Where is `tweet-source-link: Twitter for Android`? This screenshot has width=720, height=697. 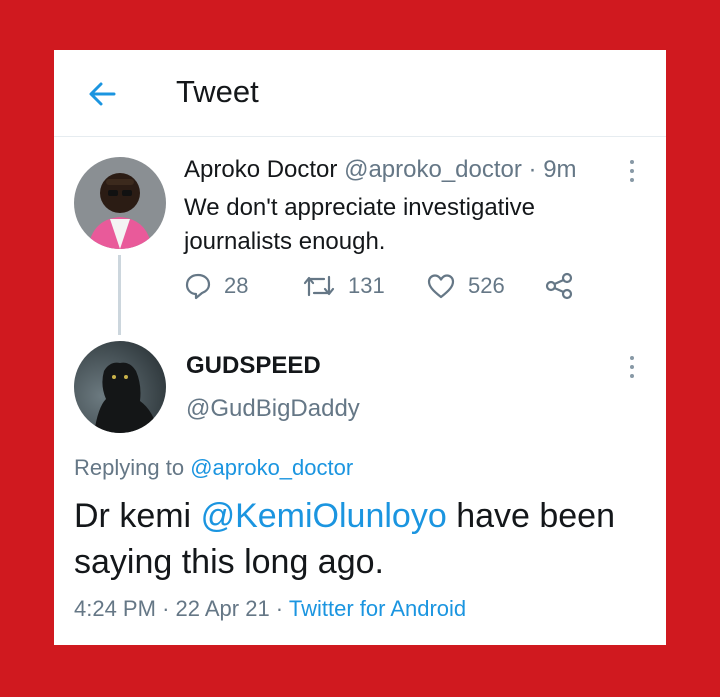
tweet-source-link: Twitter for Android is located at coordinates (377, 608).